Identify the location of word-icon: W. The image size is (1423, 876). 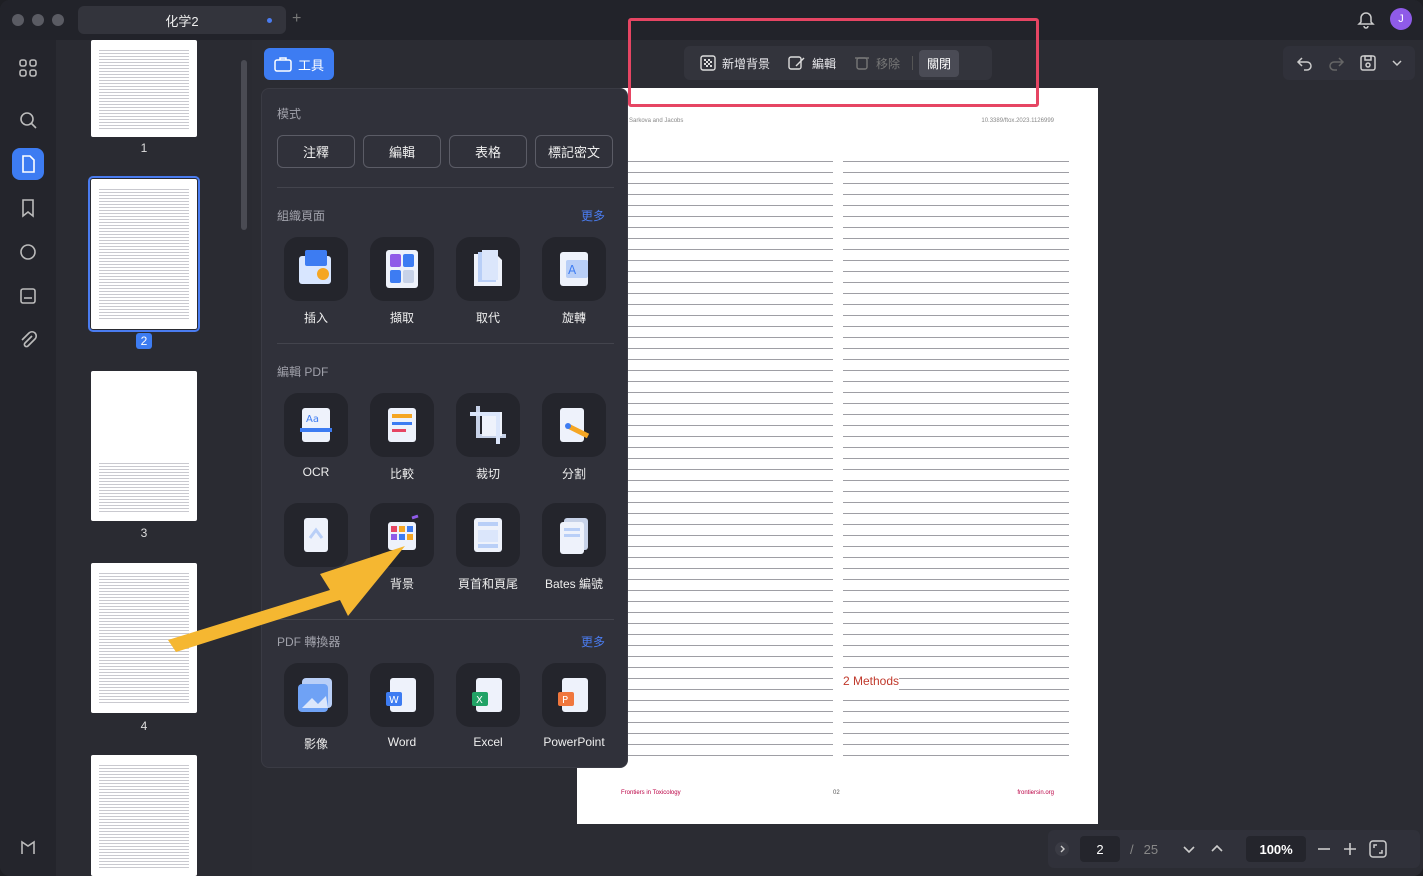
(401, 695).